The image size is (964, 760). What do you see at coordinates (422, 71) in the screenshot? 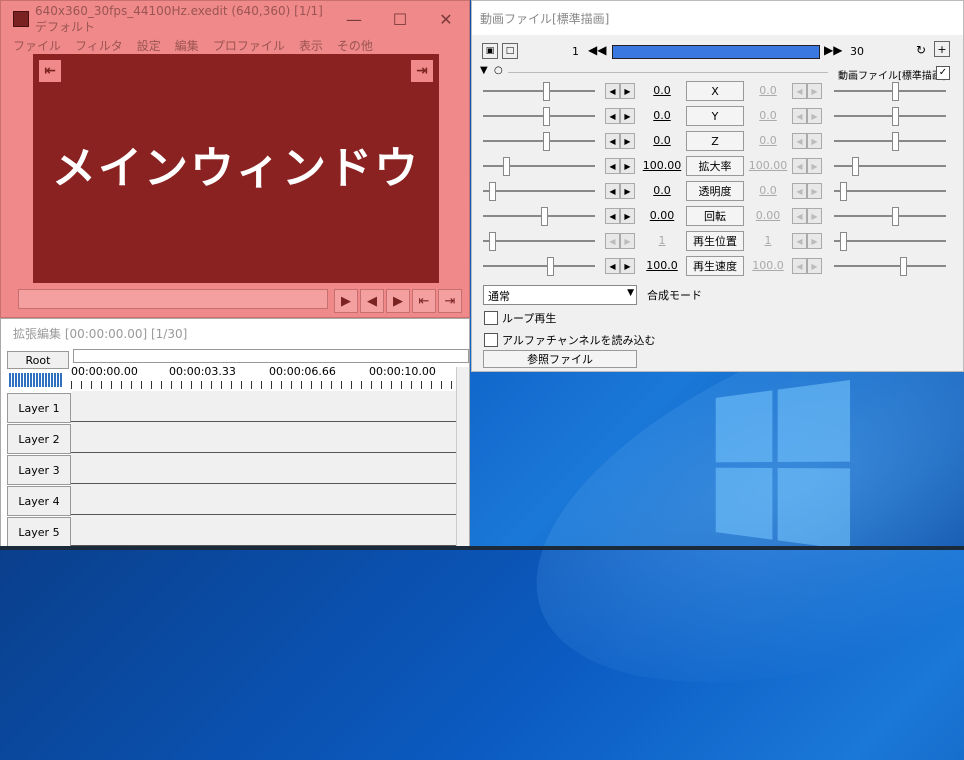
I see `next-keyframe-icon: ⇥` at bounding box center [422, 71].